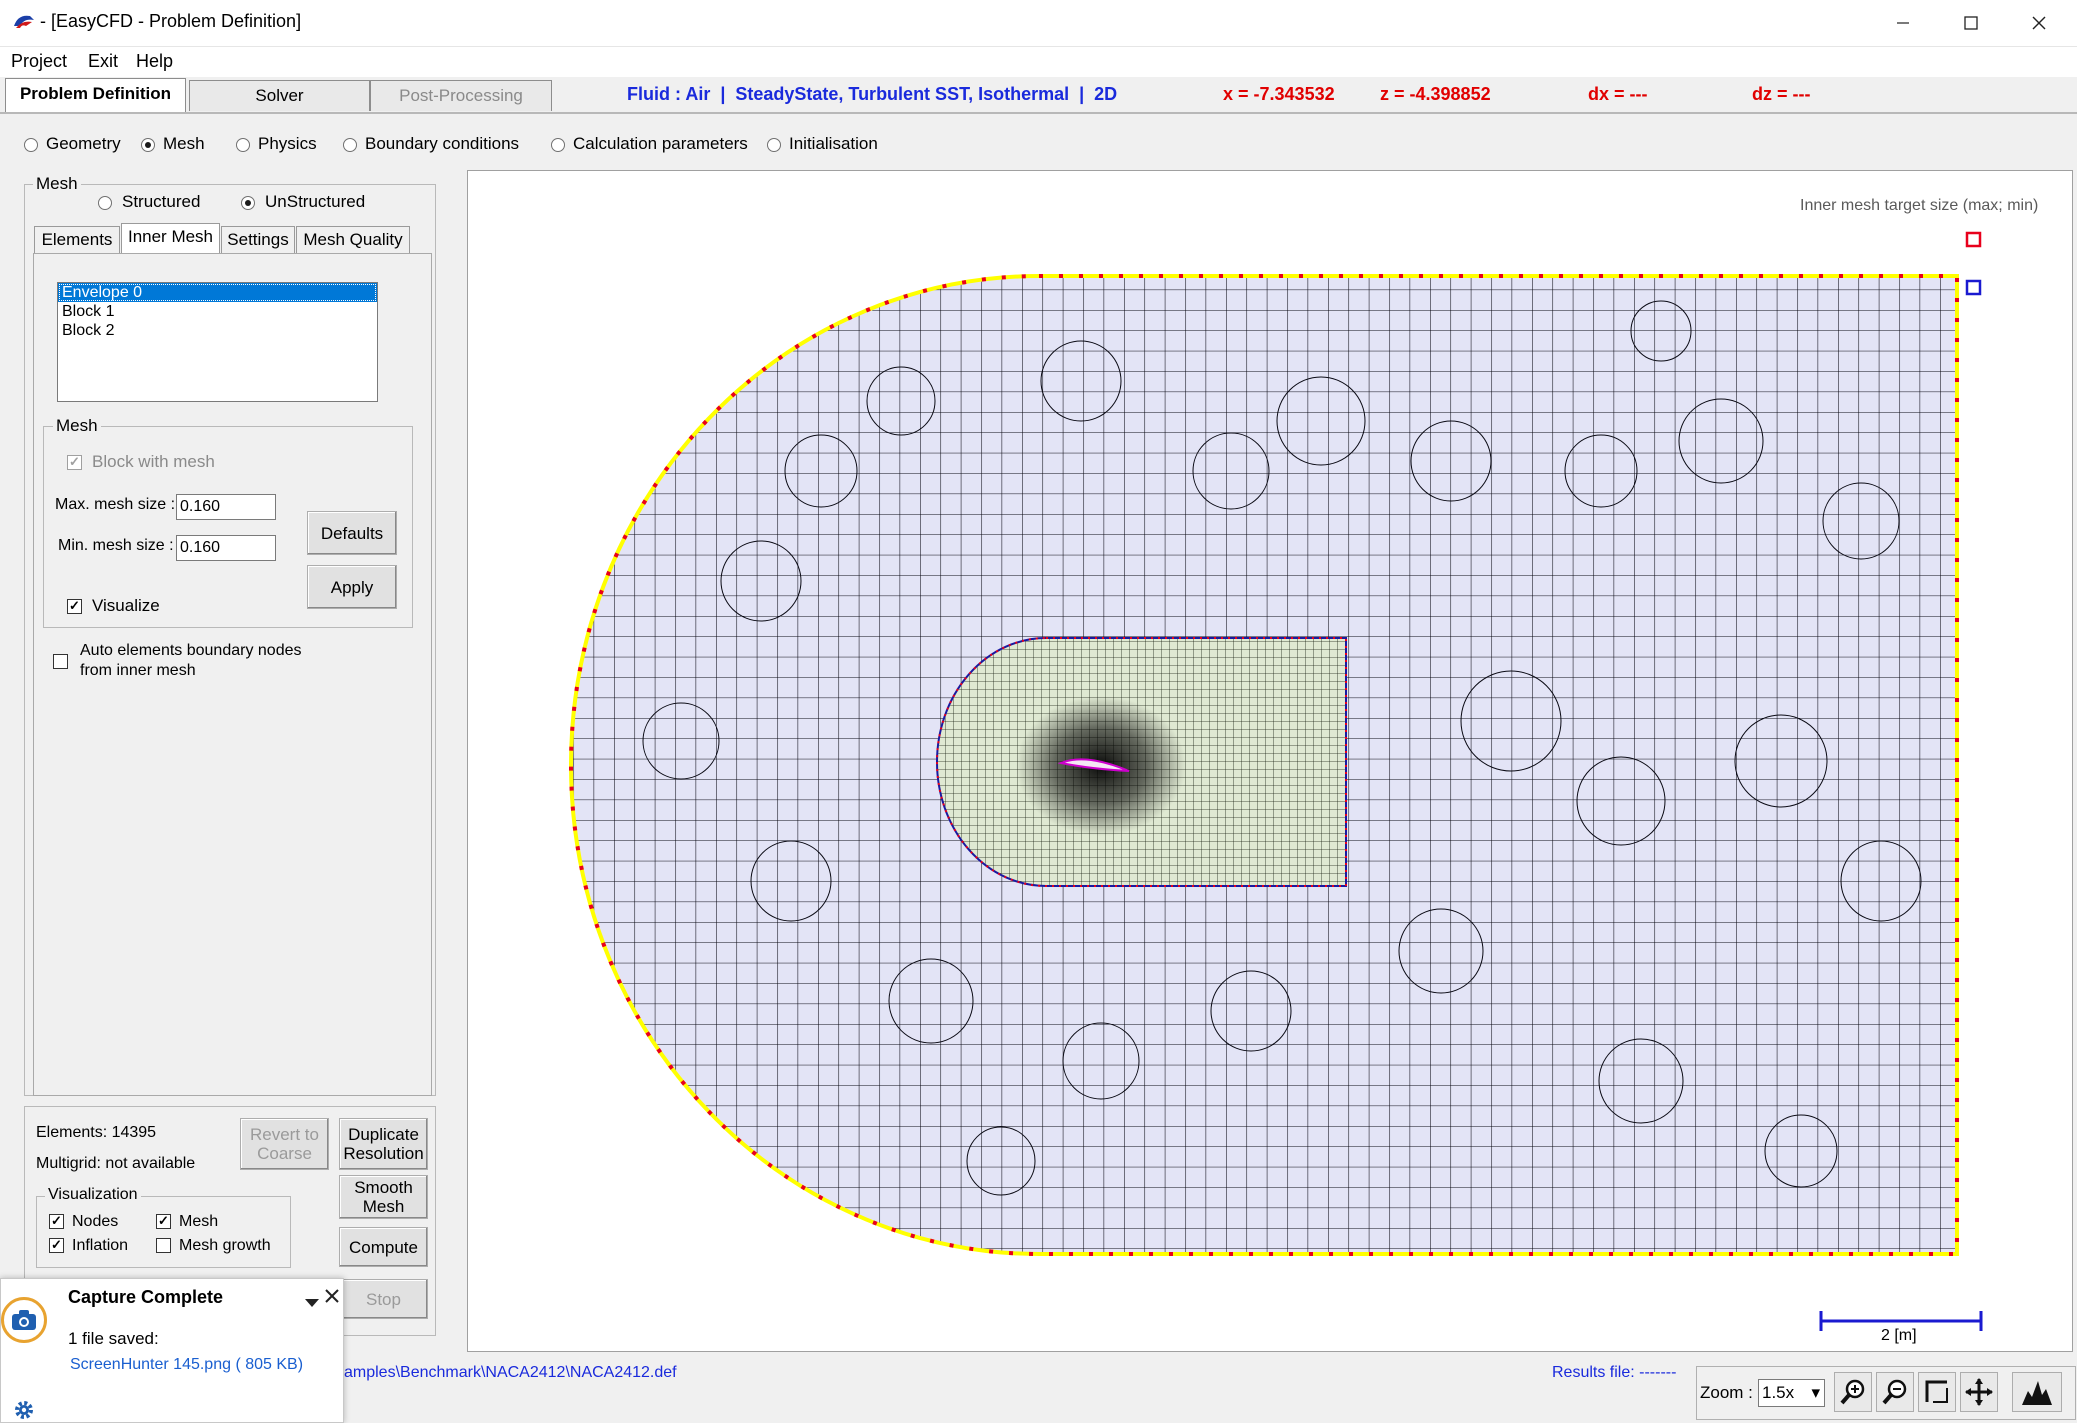 This screenshot has width=2077, height=1423. Describe the element at coordinates (383, 1197) in the screenshot. I see `smooth-mesh-button: Smooth Mesh` at that location.